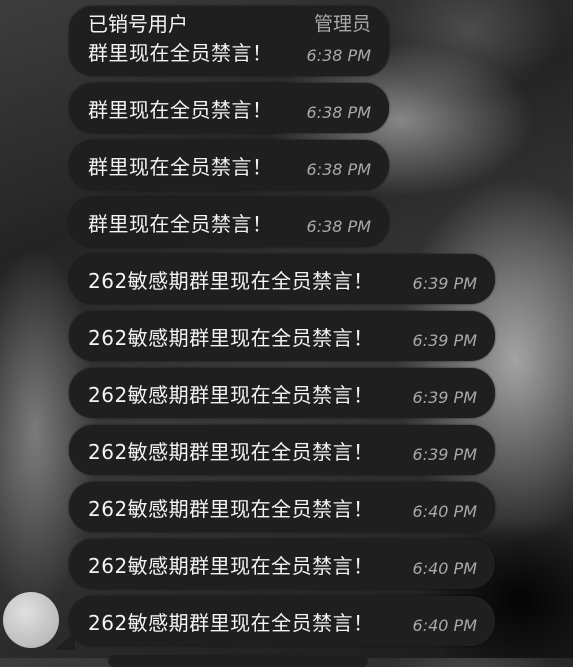  Describe the element at coordinates (65, 641) in the screenshot. I see `bubble-tail` at that location.